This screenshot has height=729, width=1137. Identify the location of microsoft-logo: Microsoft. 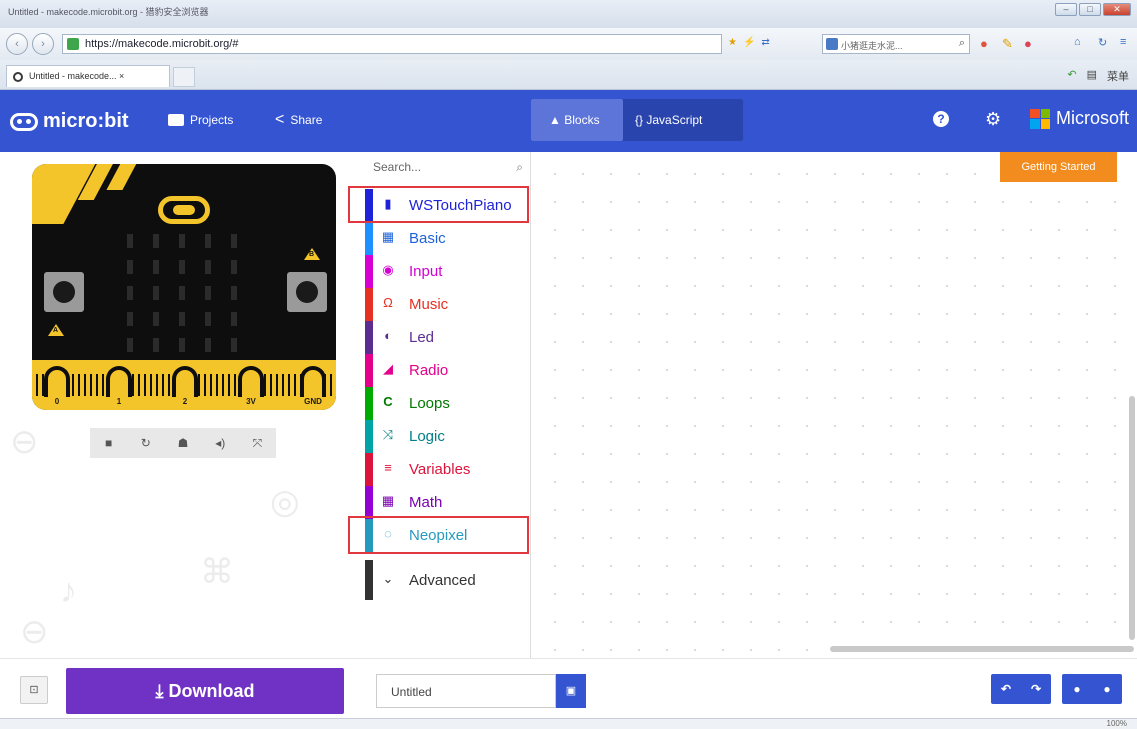
(1079, 118).